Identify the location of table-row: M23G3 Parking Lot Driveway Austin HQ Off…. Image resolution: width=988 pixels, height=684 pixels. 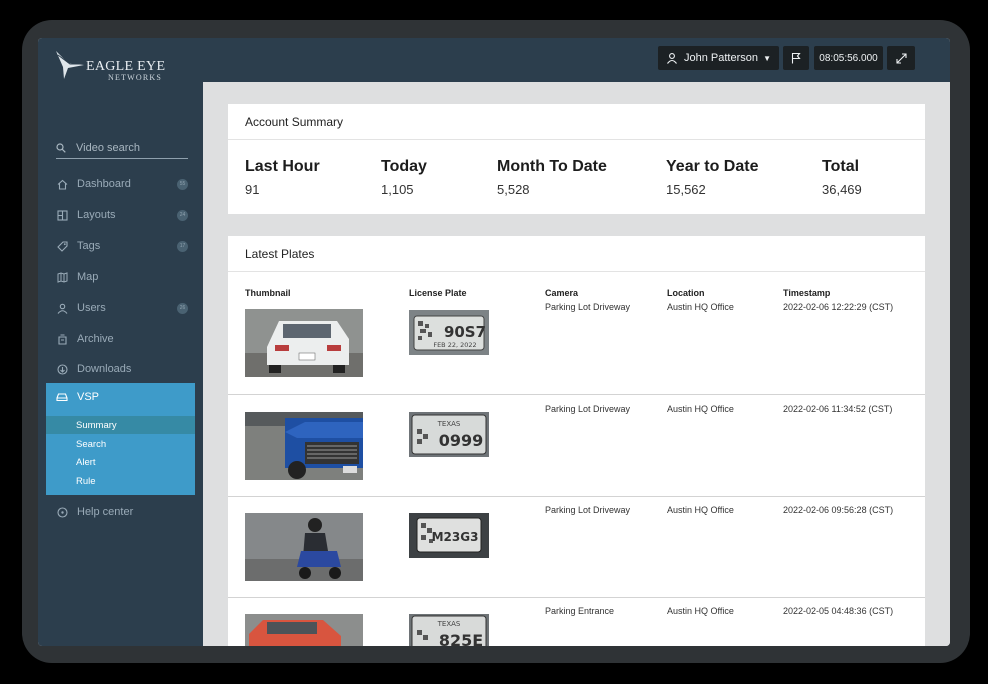
(576, 547).